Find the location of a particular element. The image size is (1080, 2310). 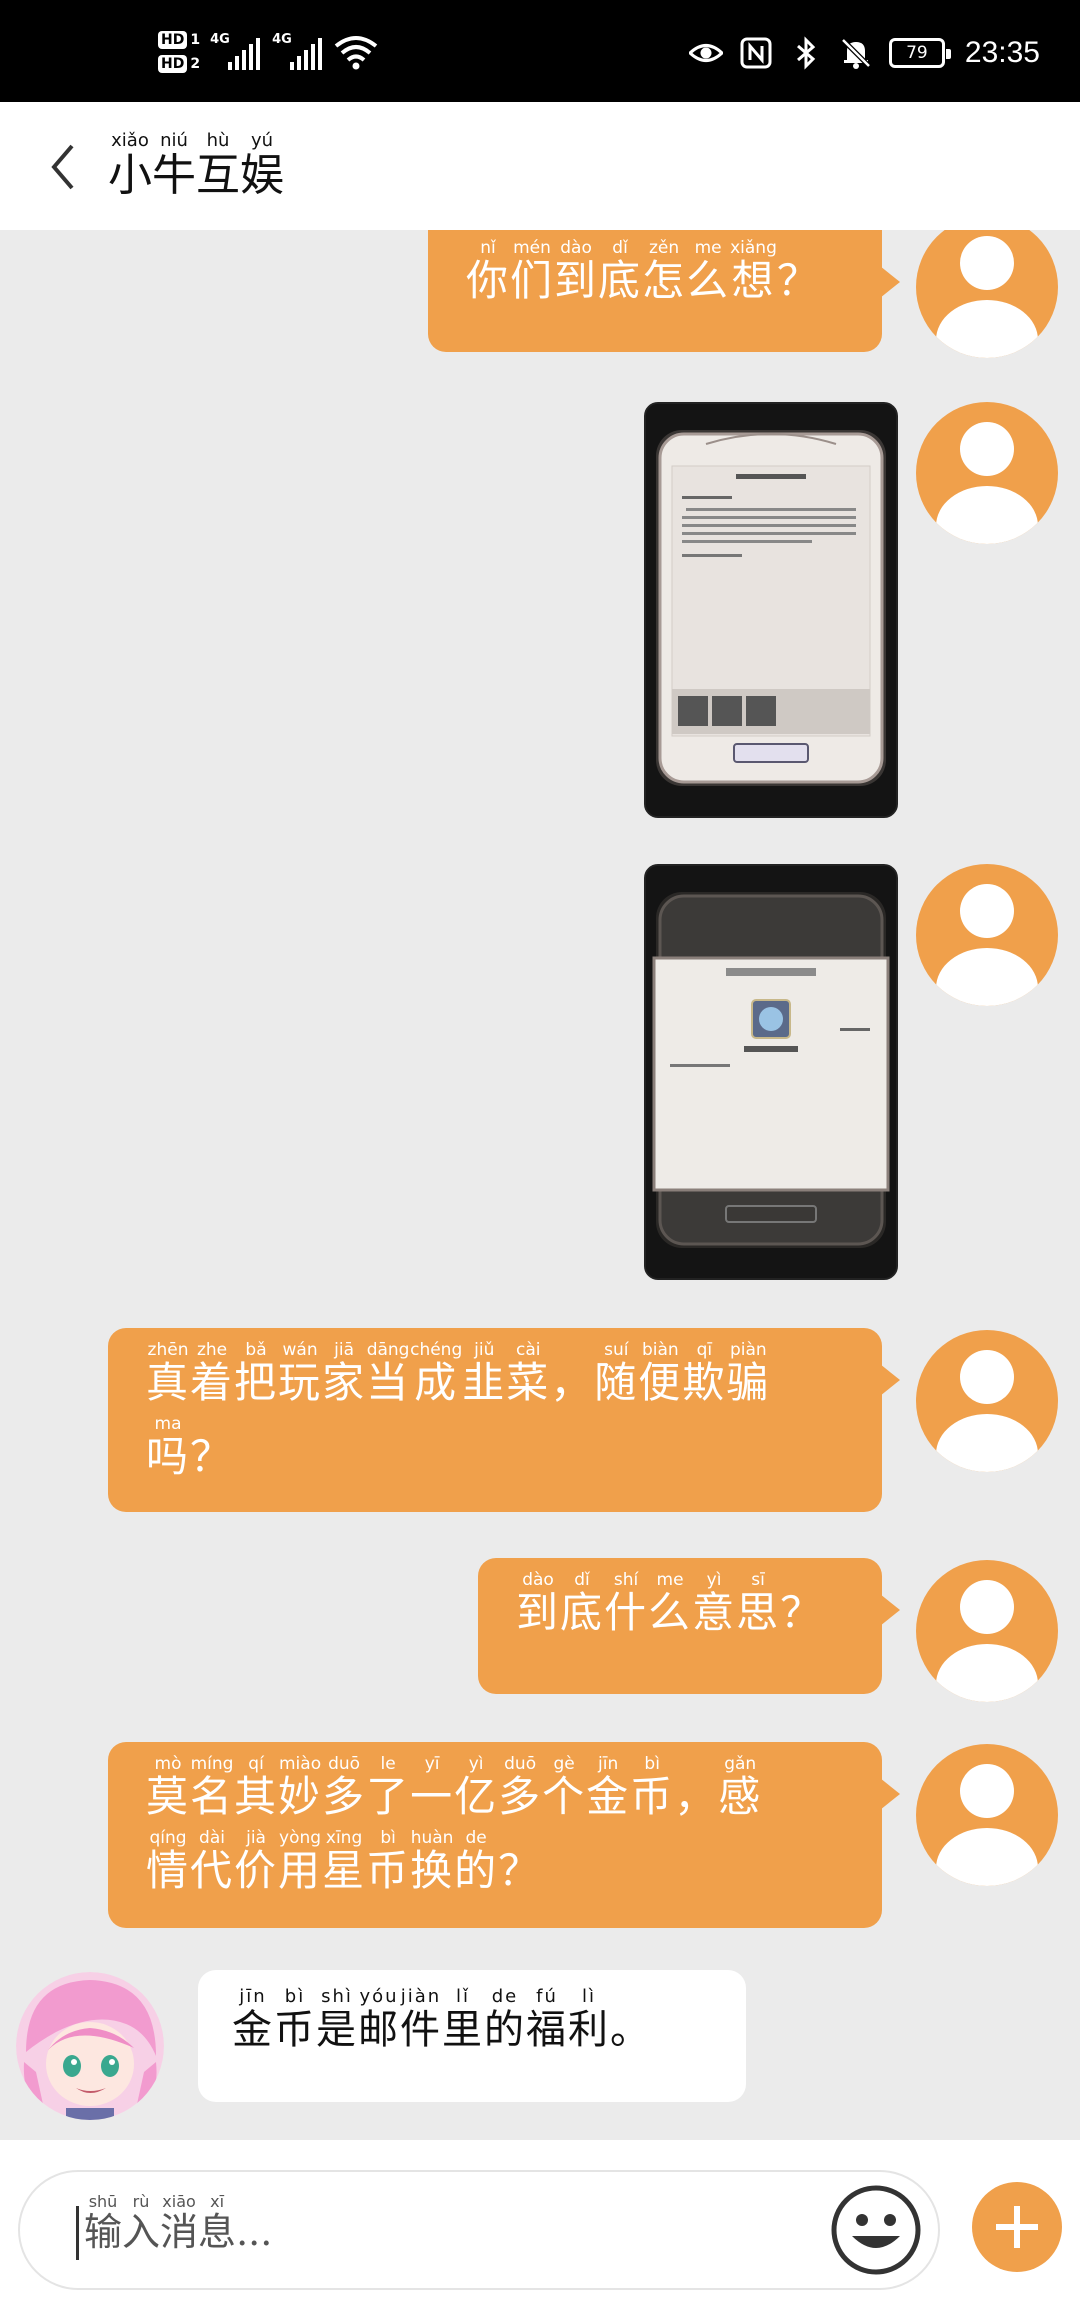

anime-girl-avatar-image is located at coordinates (90, 2046).